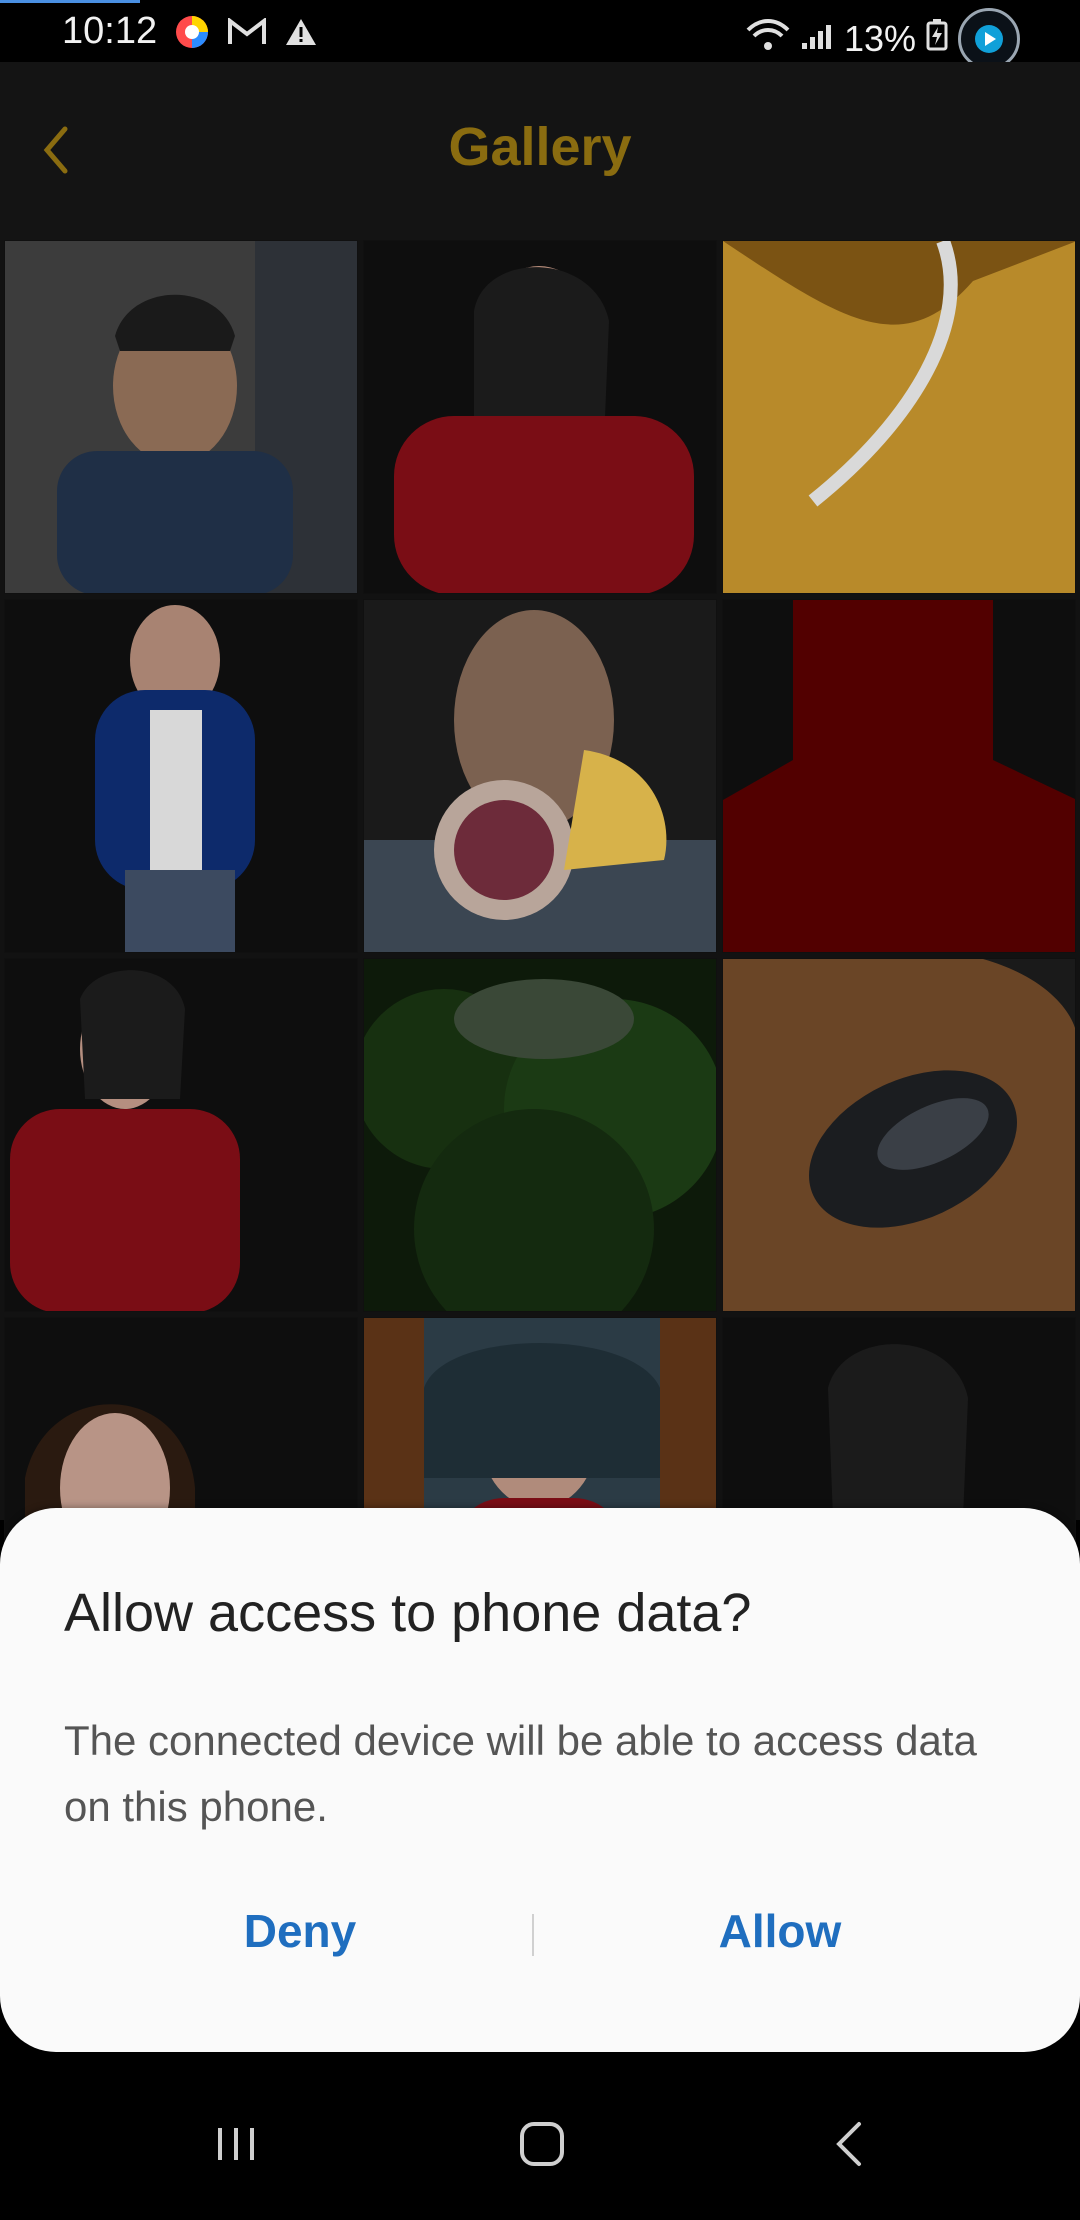 The image size is (1080, 2220). What do you see at coordinates (533, 1935) in the screenshot?
I see `actions-divider` at bounding box center [533, 1935].